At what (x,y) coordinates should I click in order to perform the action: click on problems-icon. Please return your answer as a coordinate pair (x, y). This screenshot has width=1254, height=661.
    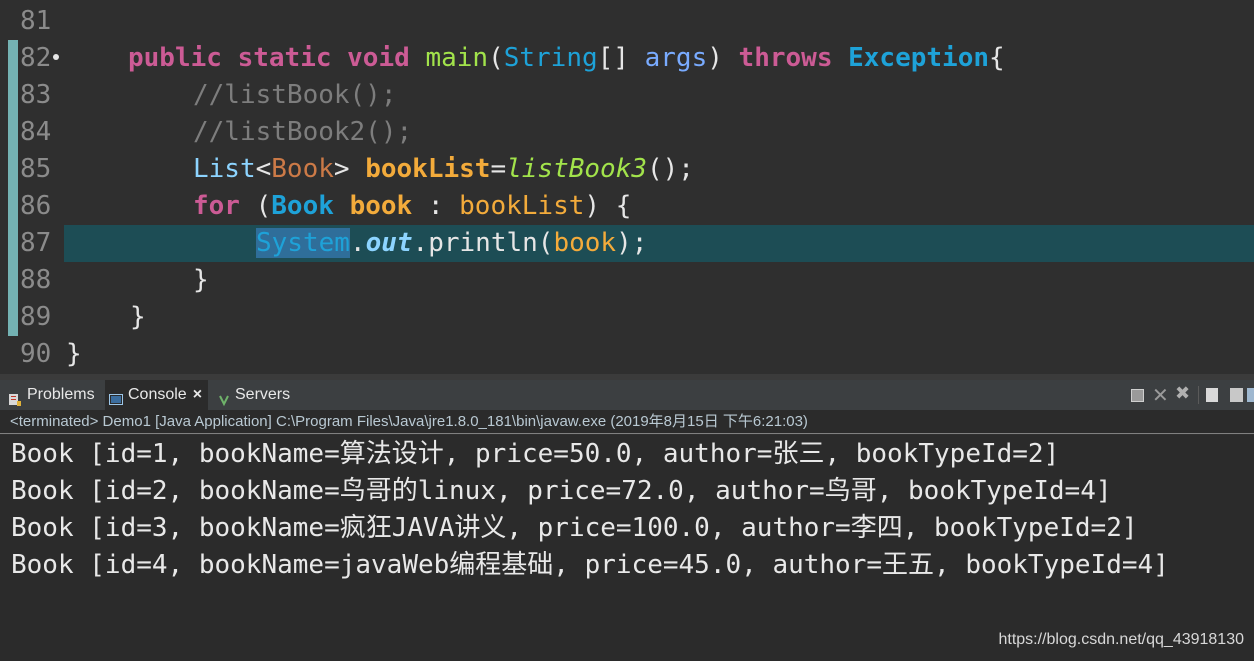
    Looking at the image, I should click on (15, 397).